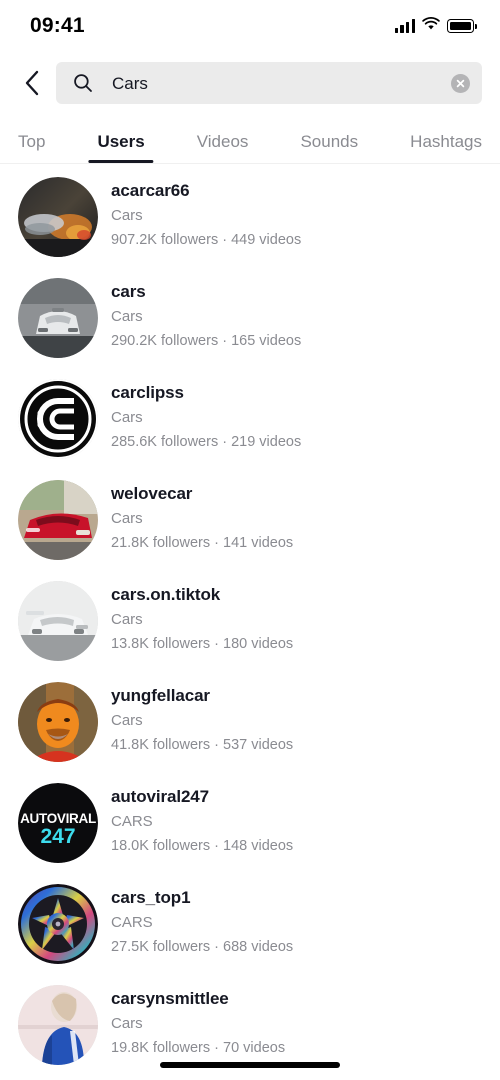  I want to click on username: carsynsmittlee, so click(170, 998).